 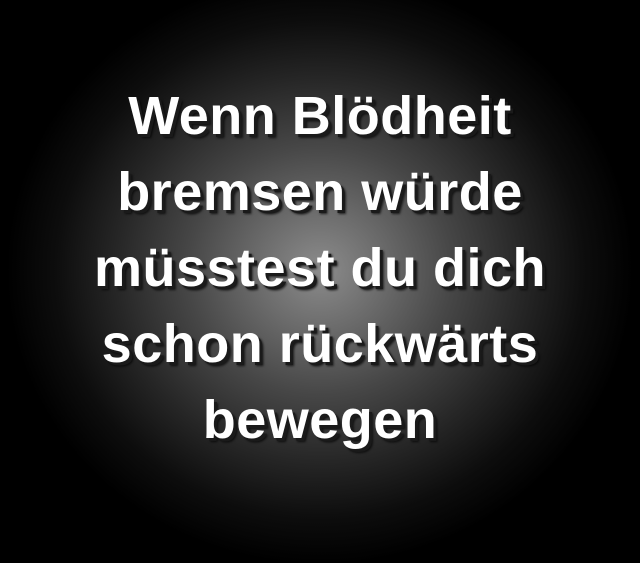 I want to click on quote-line-1: Wenn Blödheit, so click(x=320, y=116).